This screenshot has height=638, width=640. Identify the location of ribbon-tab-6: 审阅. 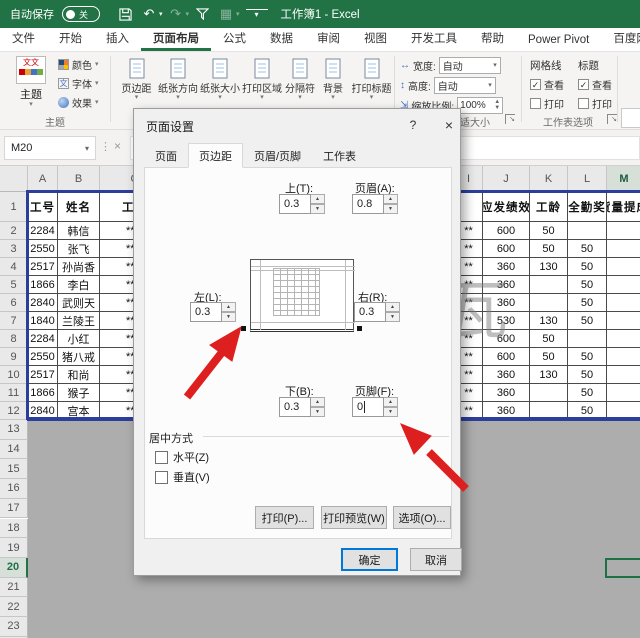
(328, 38).